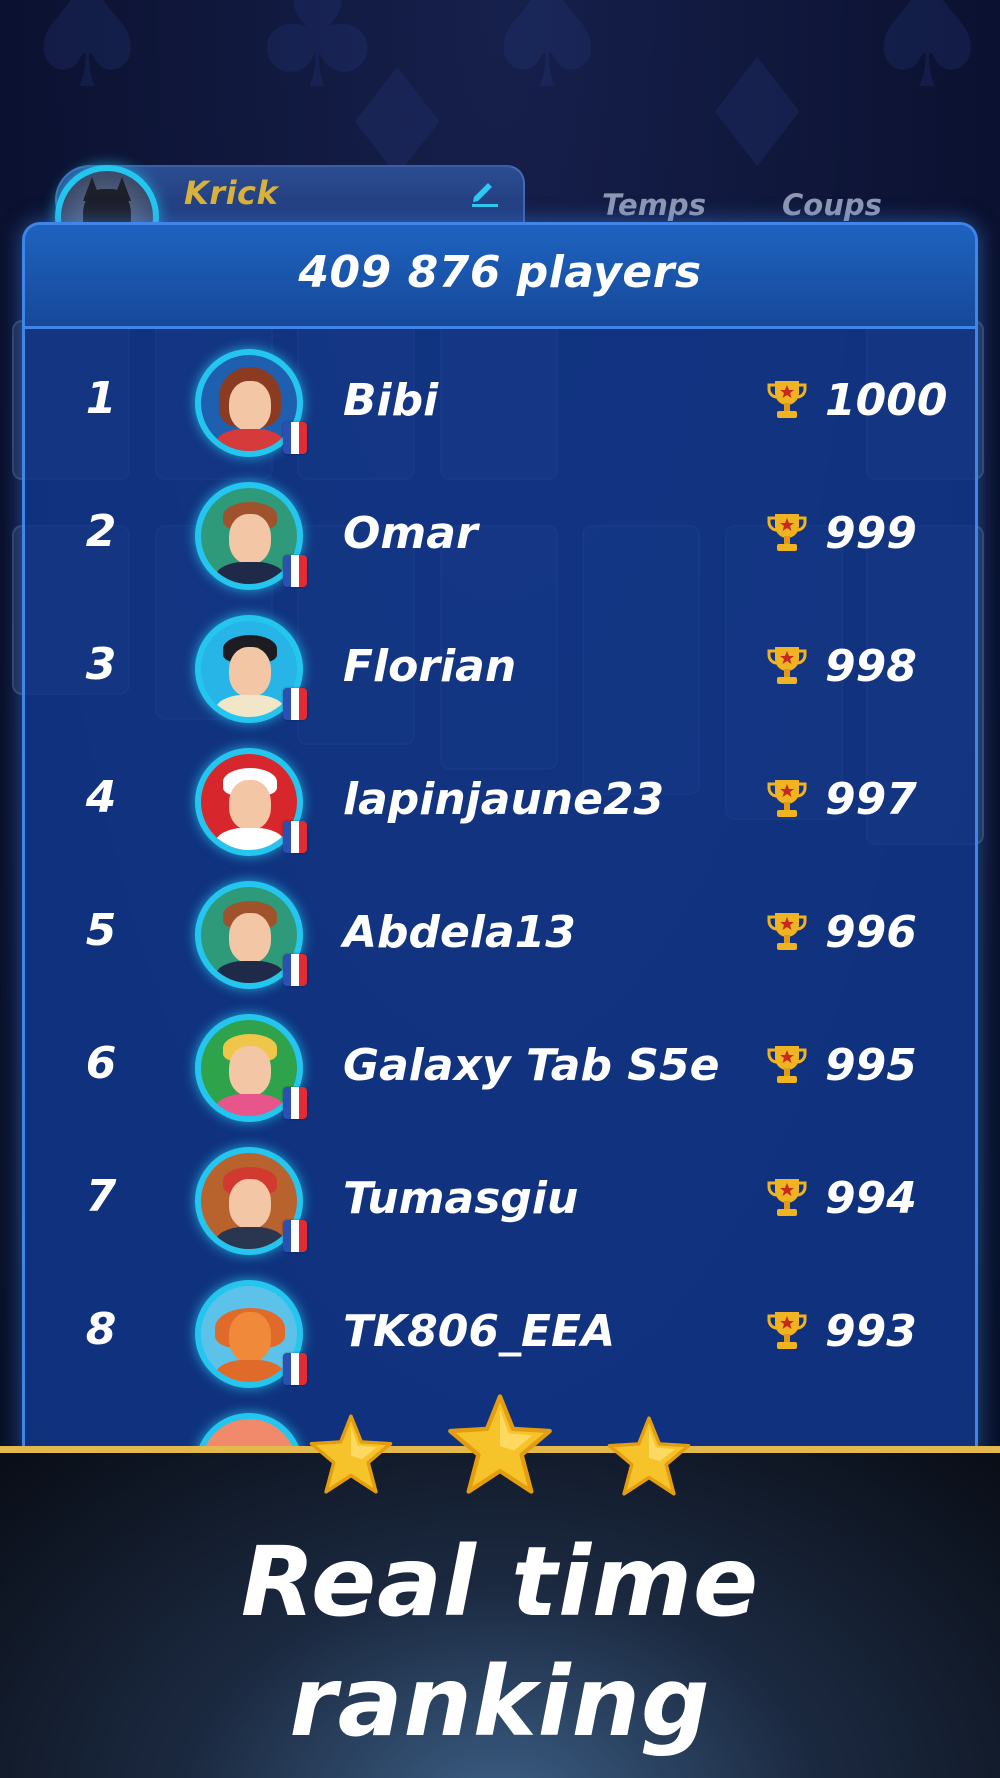  What do you see at coordinates (871, 932) in the screenshot?
I see `player-score: 996` at bounding box center [871, 932].